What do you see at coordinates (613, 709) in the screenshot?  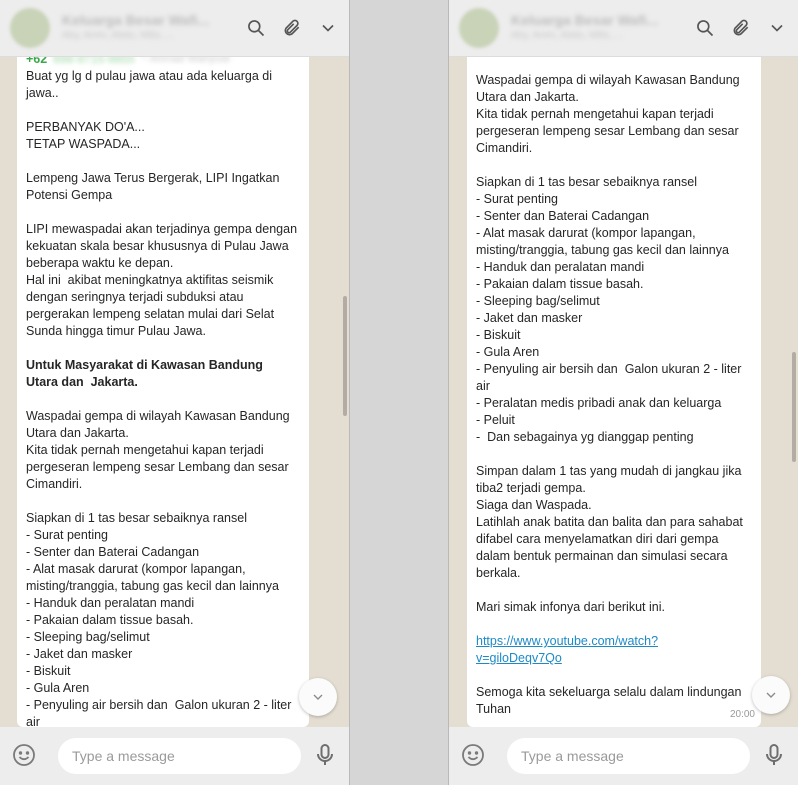 I see `message-line: Tuhan` at bounding box center [613, 709].